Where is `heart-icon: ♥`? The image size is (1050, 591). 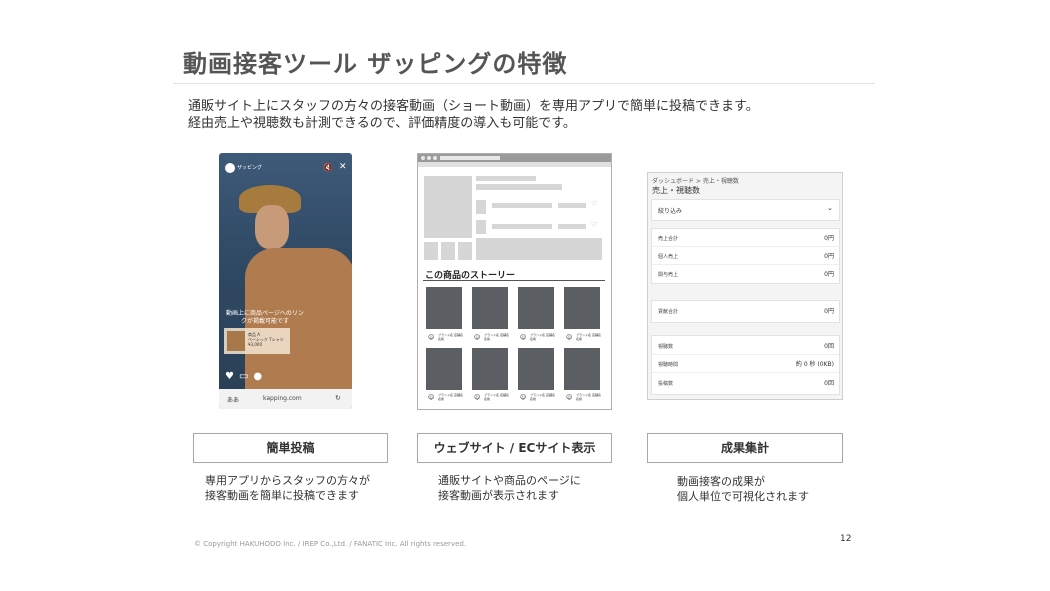
heart-icon: ♥ is located at coordinates (232, 376).